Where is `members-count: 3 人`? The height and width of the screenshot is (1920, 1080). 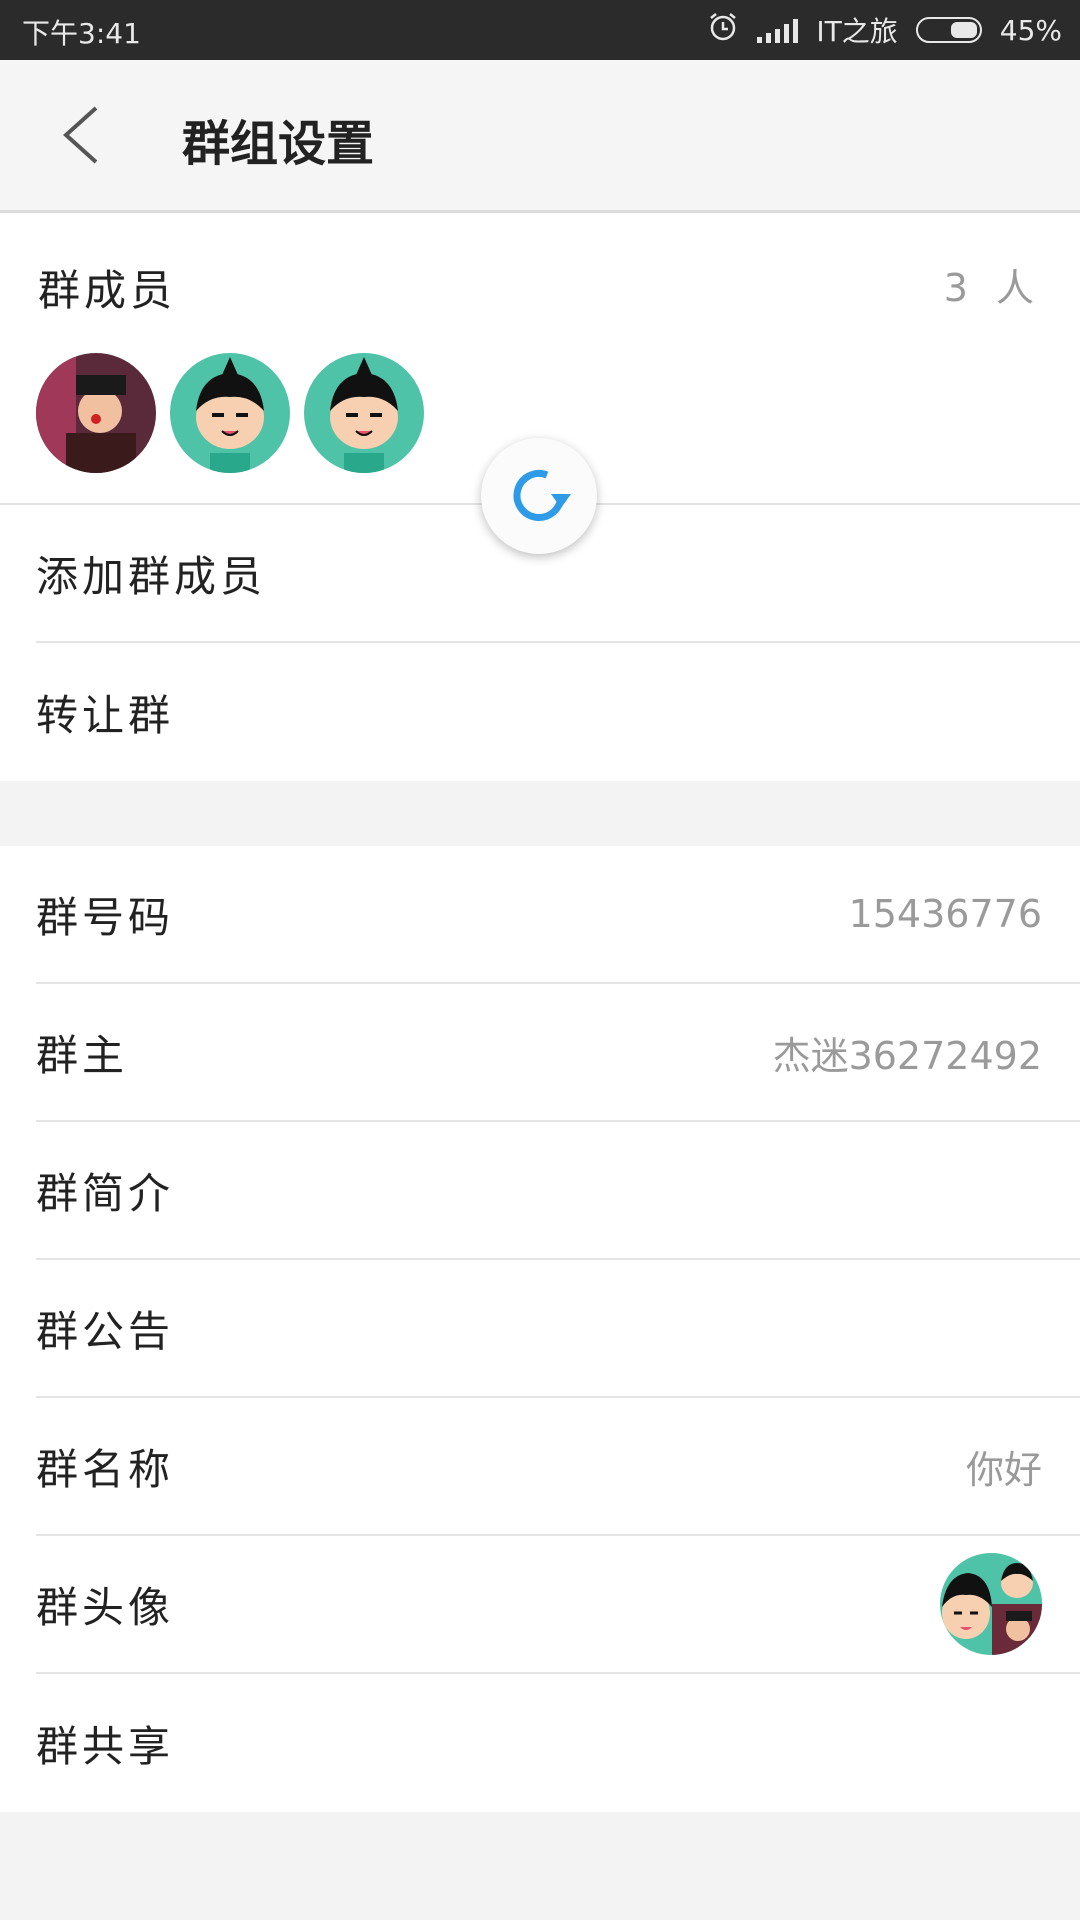 members-count: 3 人 is located at coordinates (992, 288).